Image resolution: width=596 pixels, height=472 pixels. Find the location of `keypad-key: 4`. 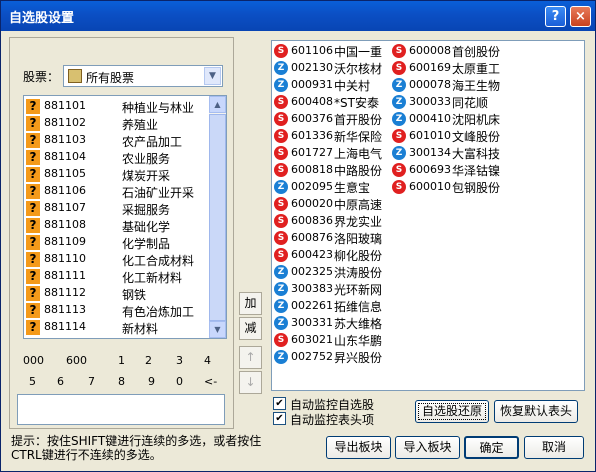

keypad-key: 4 is located at coordinates (207, 360).